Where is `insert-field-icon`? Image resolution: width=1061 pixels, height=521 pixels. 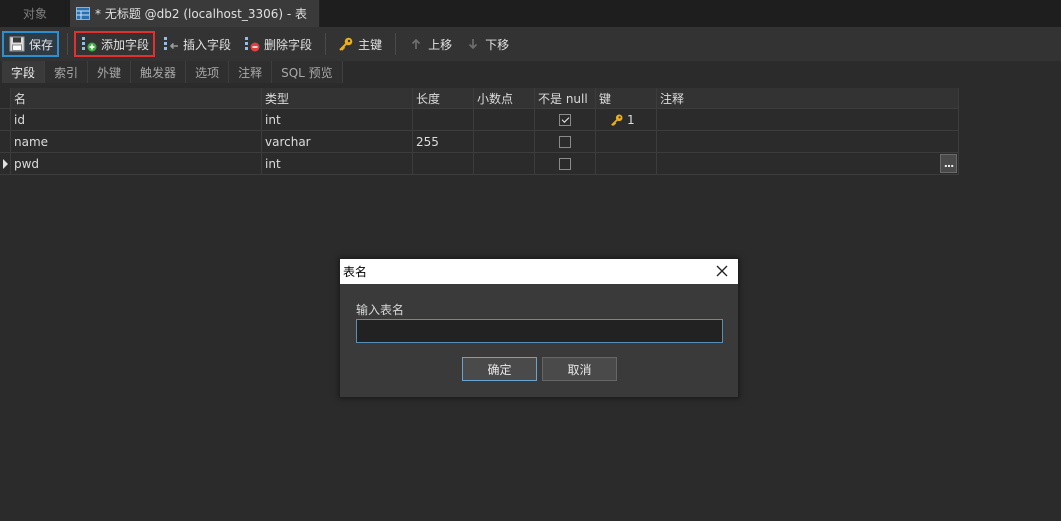
insert-field-icon is located at coordinates (171, 44).